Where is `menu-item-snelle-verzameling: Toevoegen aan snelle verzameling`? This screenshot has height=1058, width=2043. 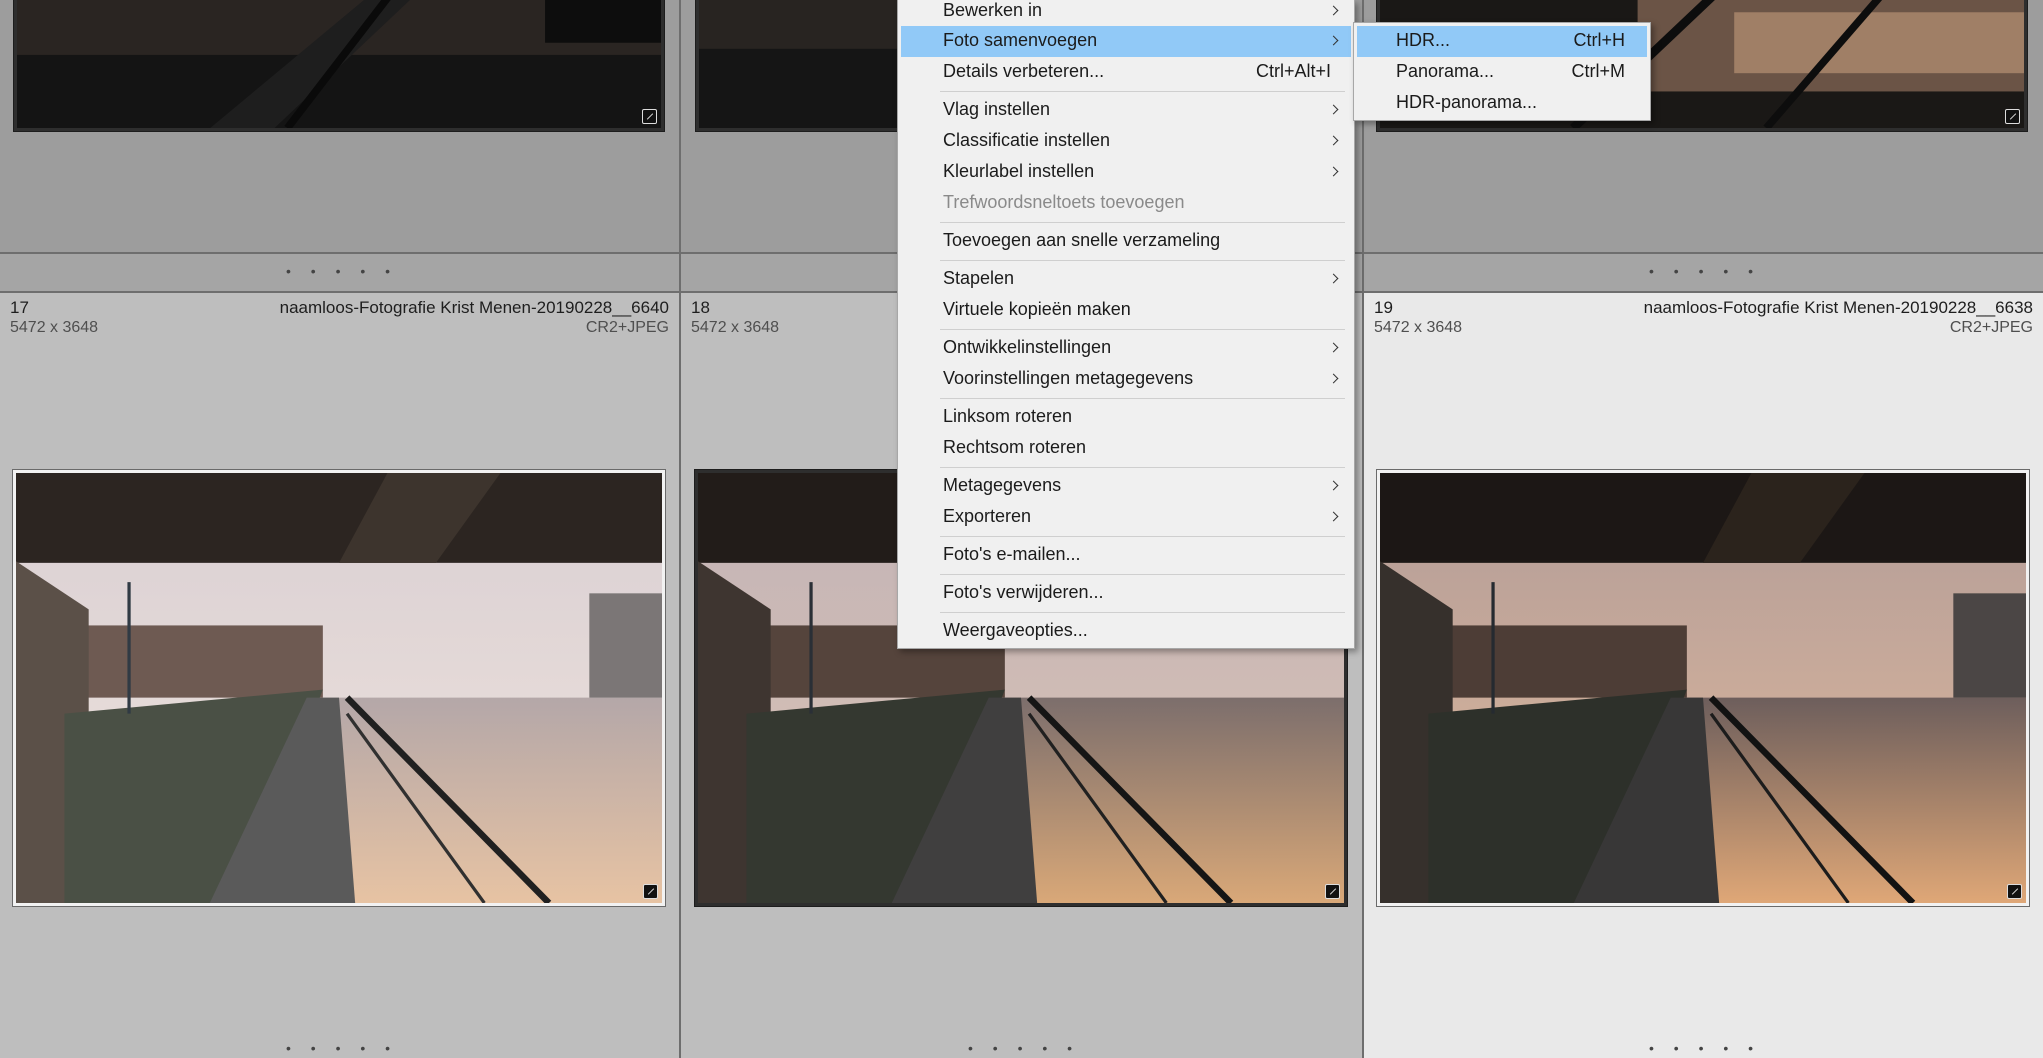 menu-item-snelle-verzameling: Toevoegen aan snelle verzameling is located at coordinates (1126, 241).